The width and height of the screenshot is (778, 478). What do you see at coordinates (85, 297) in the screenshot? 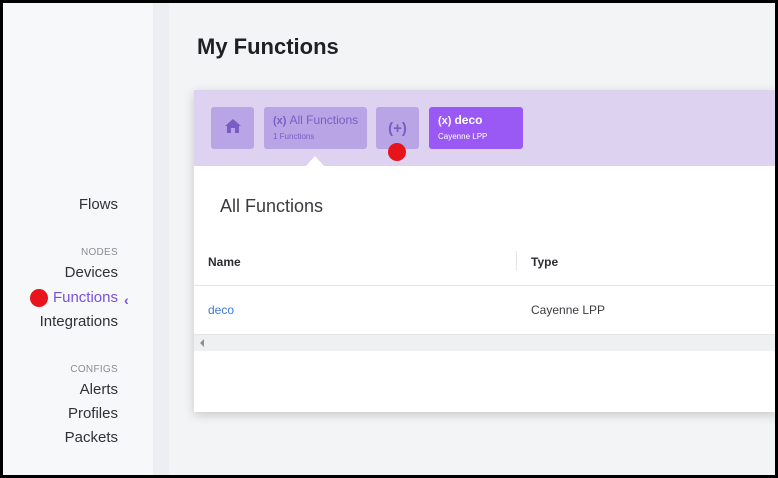
I see `sidebar-item-functions: Functions` at bounding box center [85, 297].